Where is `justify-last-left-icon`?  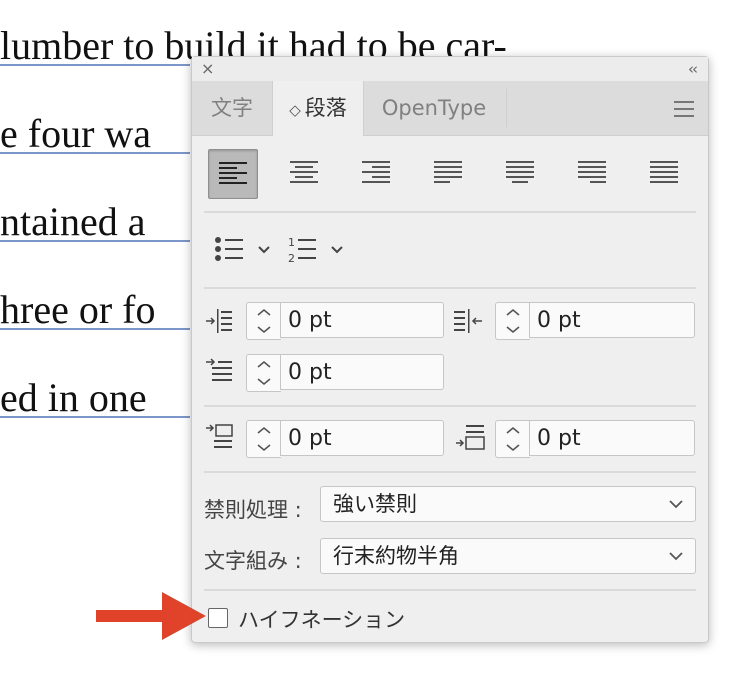 justify-last-left-icon is located at coordinates (448, 172).